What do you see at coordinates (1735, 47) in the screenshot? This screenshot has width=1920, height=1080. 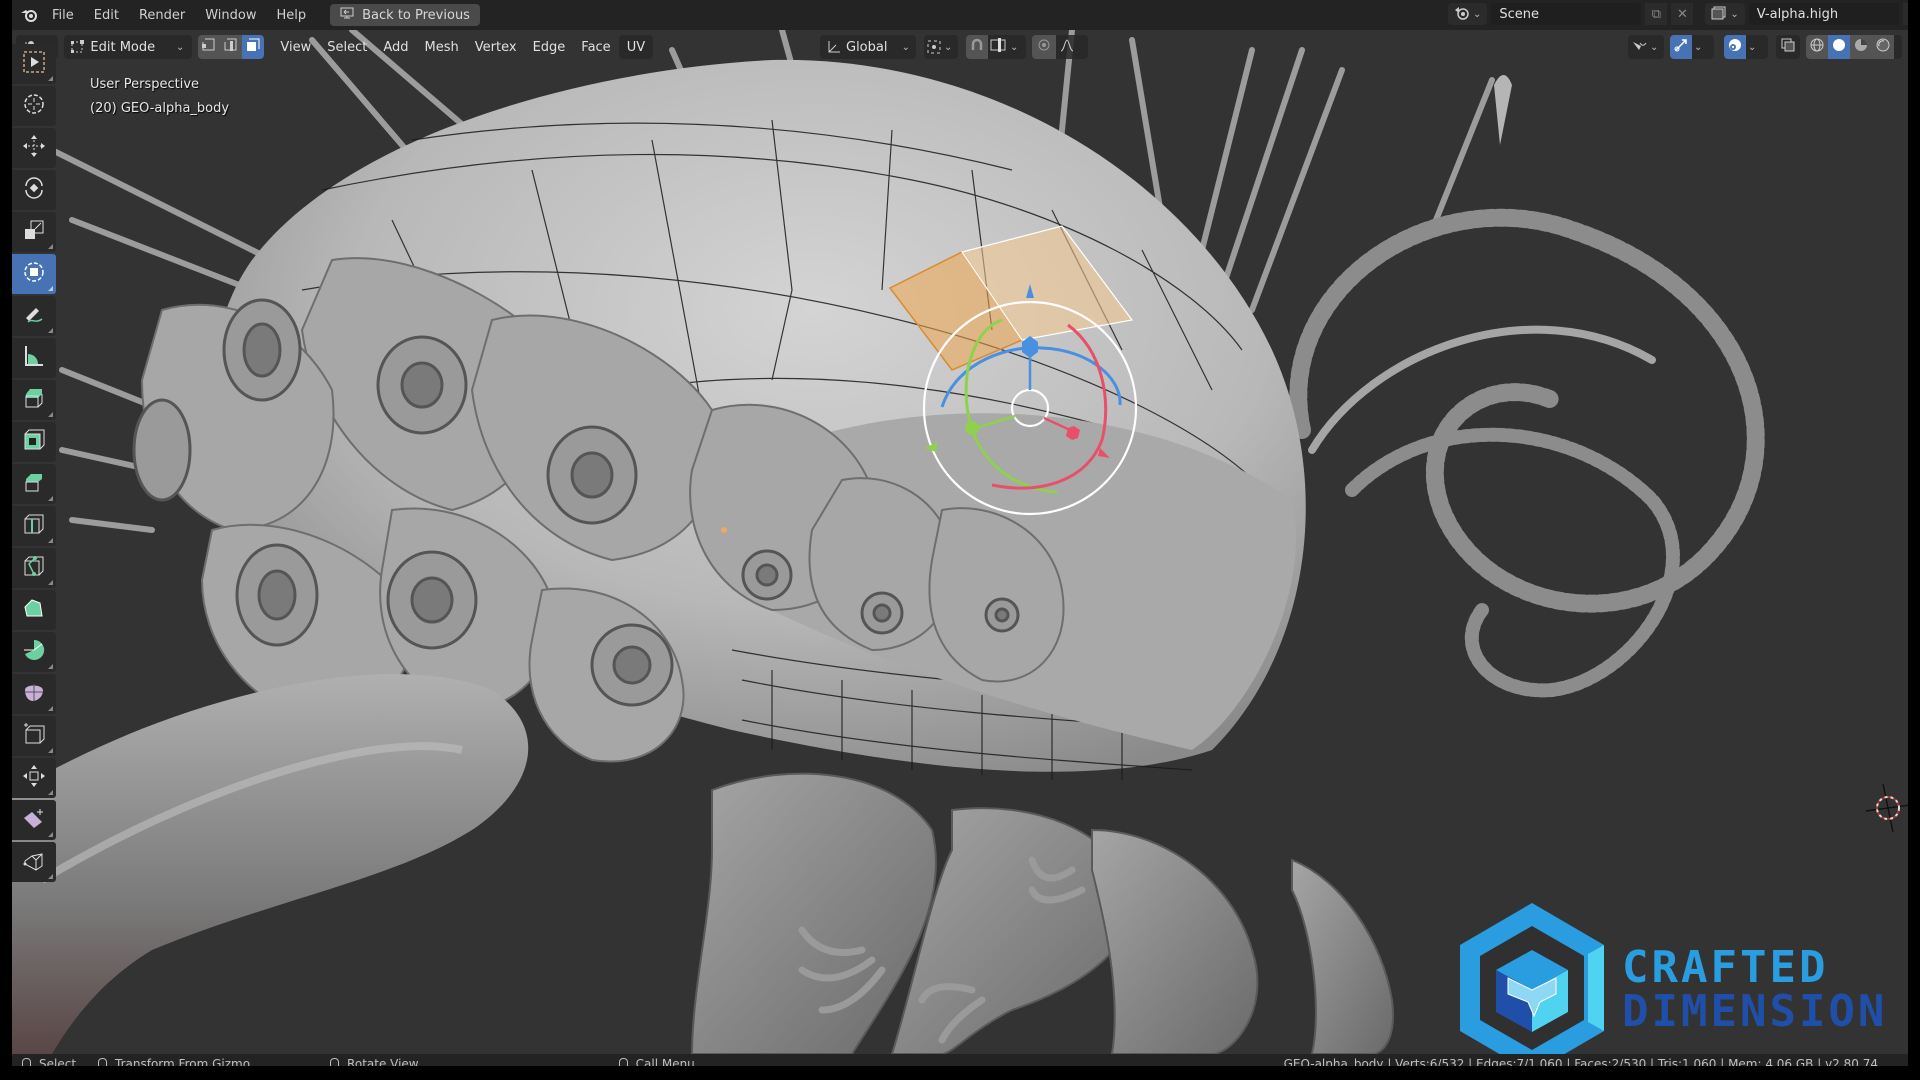 I see `overlay-toggle` at bounding box center [1735, 47].